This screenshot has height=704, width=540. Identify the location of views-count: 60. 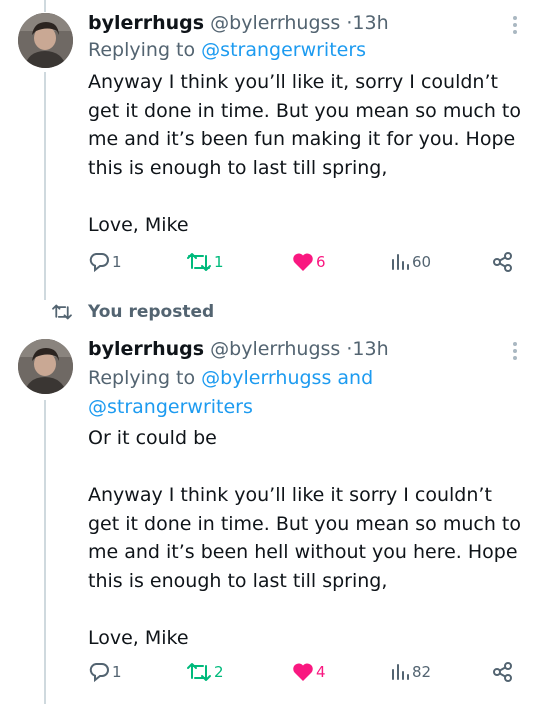
(422, 262).